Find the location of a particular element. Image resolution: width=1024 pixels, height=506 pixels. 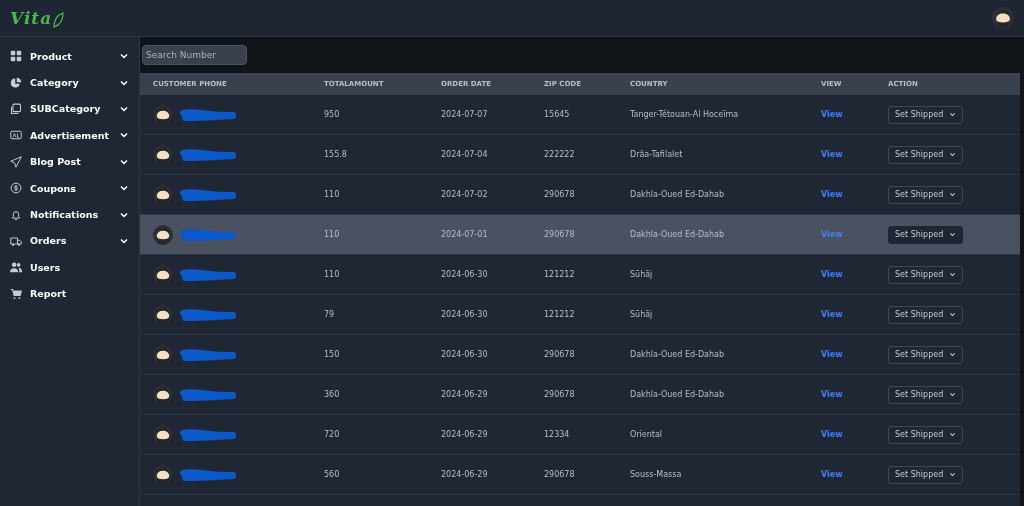

paper-plane-icon is located at coordinates (16, 161).